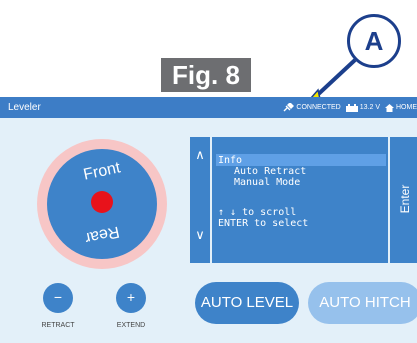 The height and width of the screenshot is (343, 417). Describe the element at coordinates (131, 325) in the screenshot. I see `extend-label: EXTEND` at that location.